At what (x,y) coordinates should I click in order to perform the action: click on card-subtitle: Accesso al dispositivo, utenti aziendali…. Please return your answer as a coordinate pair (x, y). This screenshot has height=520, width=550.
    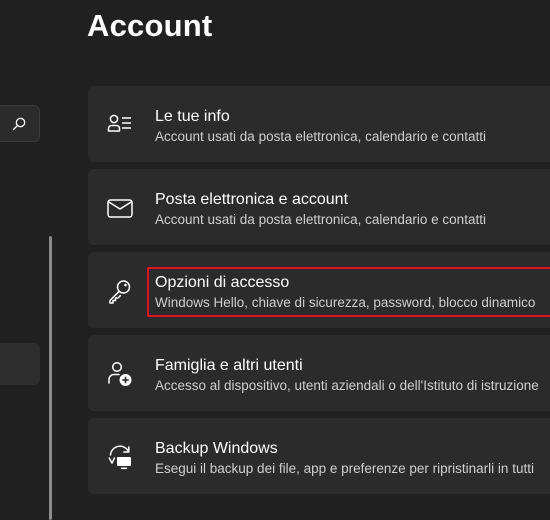
    Looking at the image, I should click on (347, 385).